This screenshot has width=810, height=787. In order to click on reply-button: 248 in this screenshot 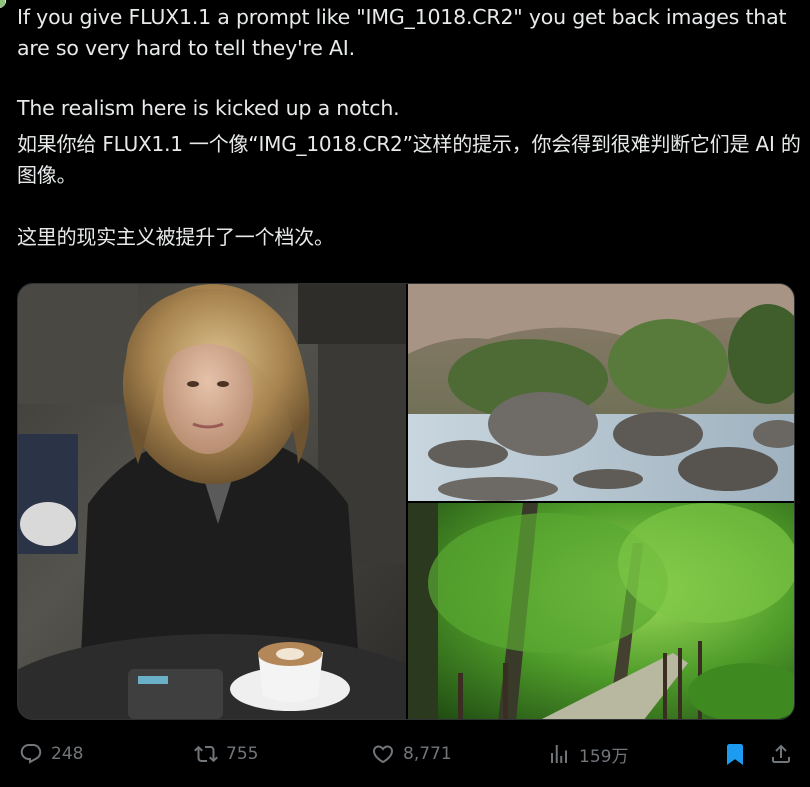, I will do `click(51, 754)`.